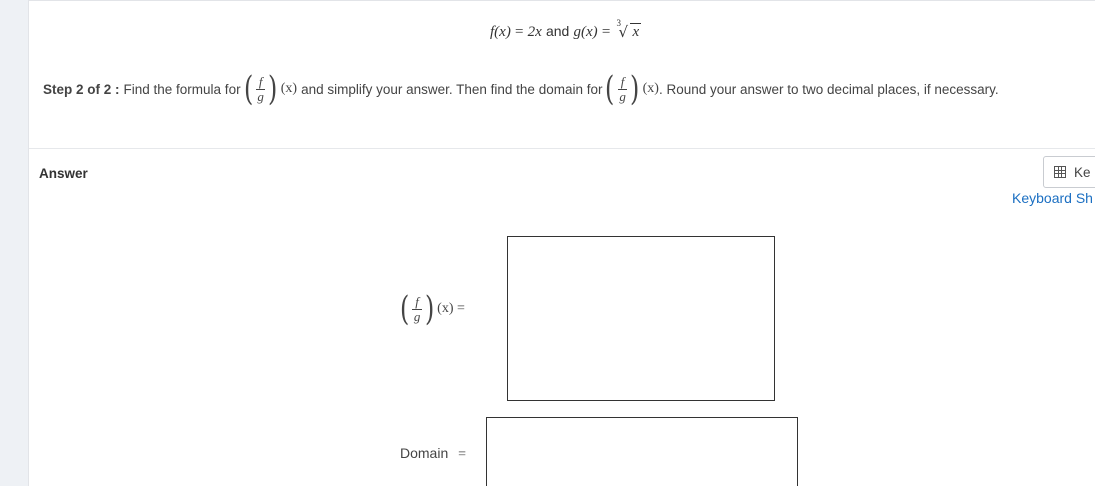 The image size is (1095, 486). Describe the element at coordinates (641, 318) in the screenshot. I see `formula-answer-input` at that location.